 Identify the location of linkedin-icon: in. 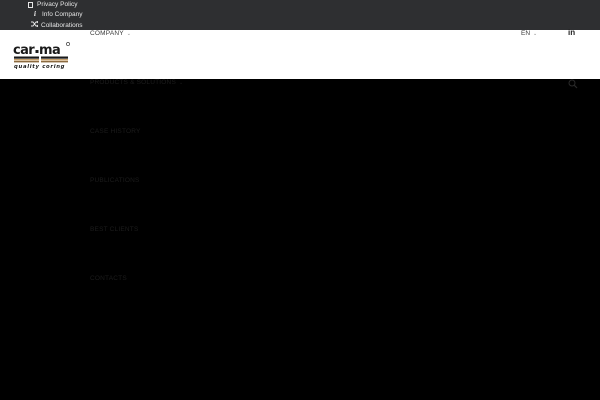
(571, 32).